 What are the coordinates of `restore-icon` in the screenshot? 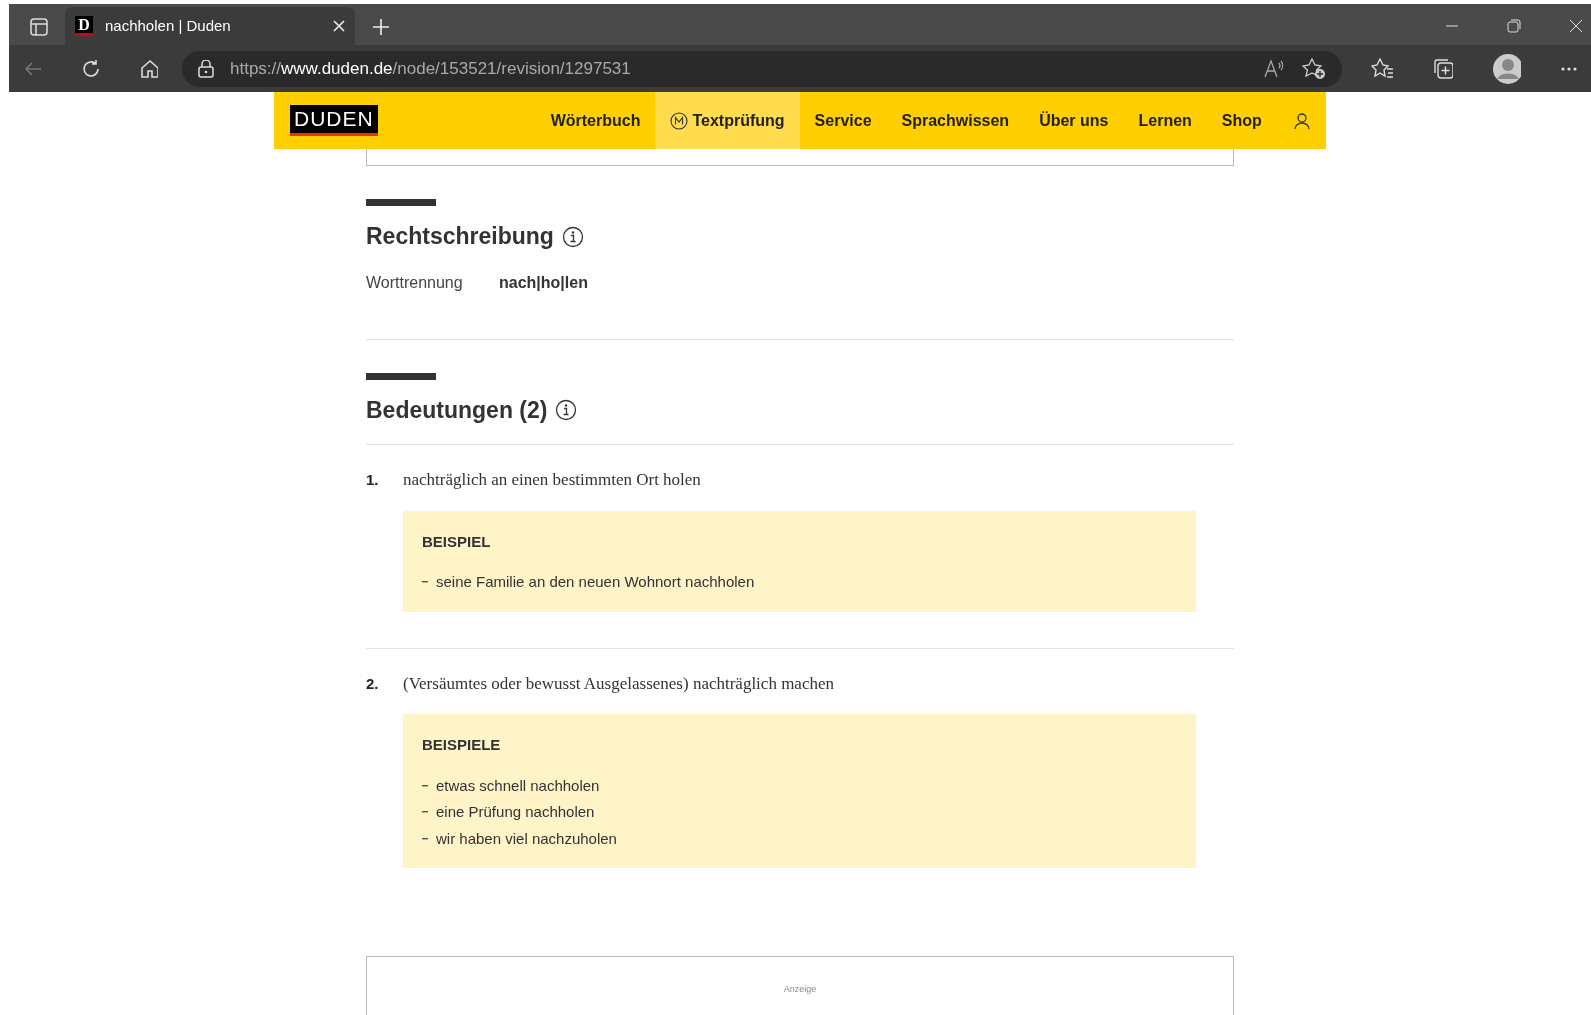 It's located at (1514, 26).